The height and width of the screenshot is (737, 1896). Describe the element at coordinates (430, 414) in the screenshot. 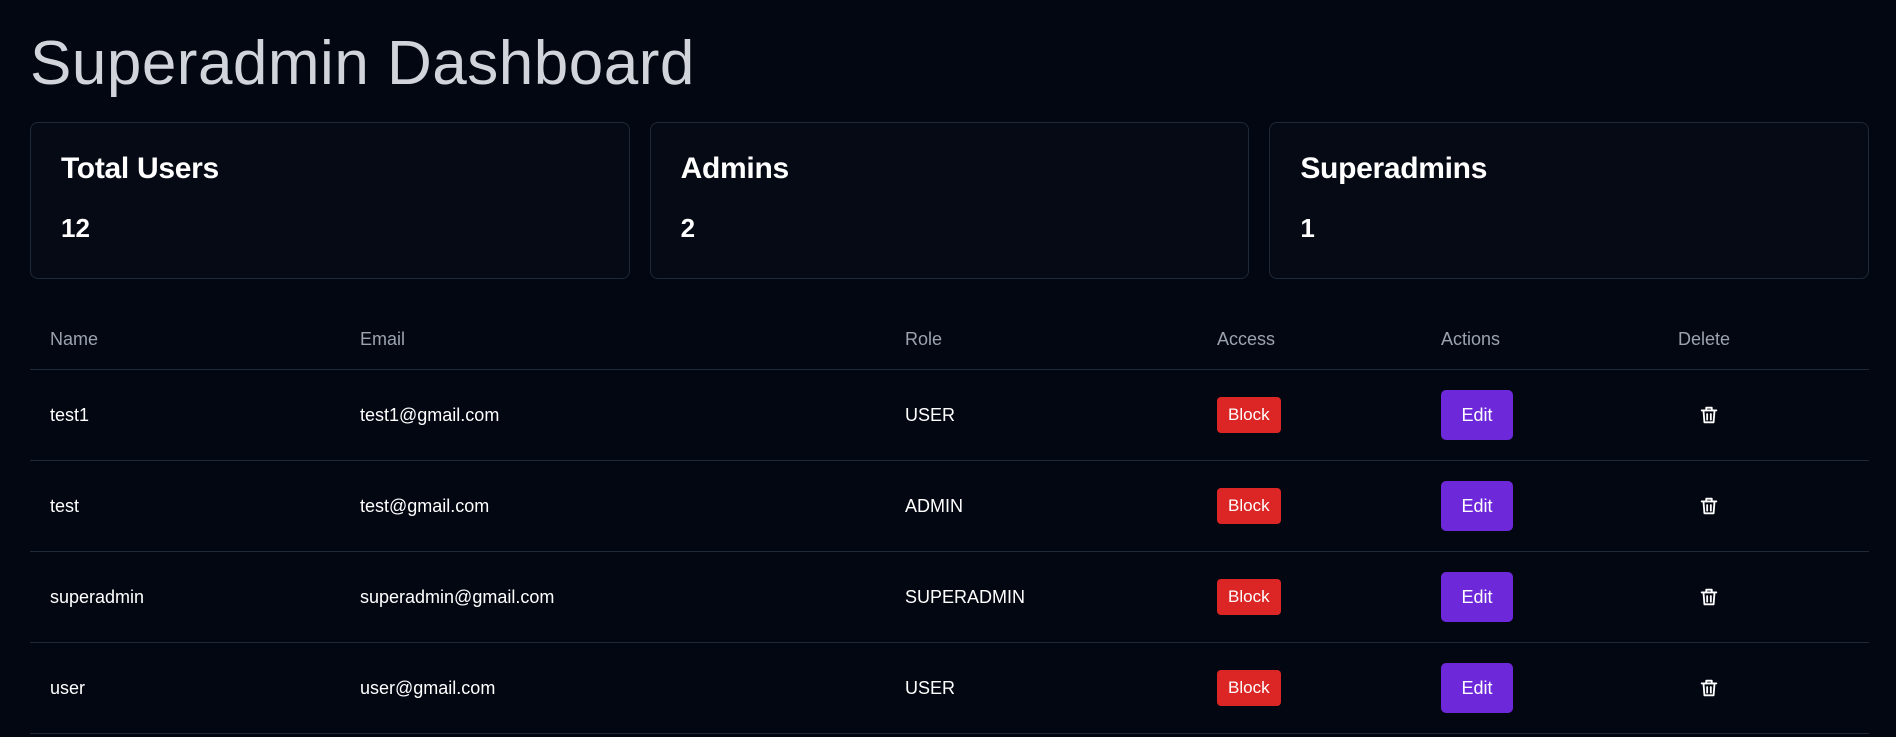

I see `cell-email: test1@gmail.com` at that location.